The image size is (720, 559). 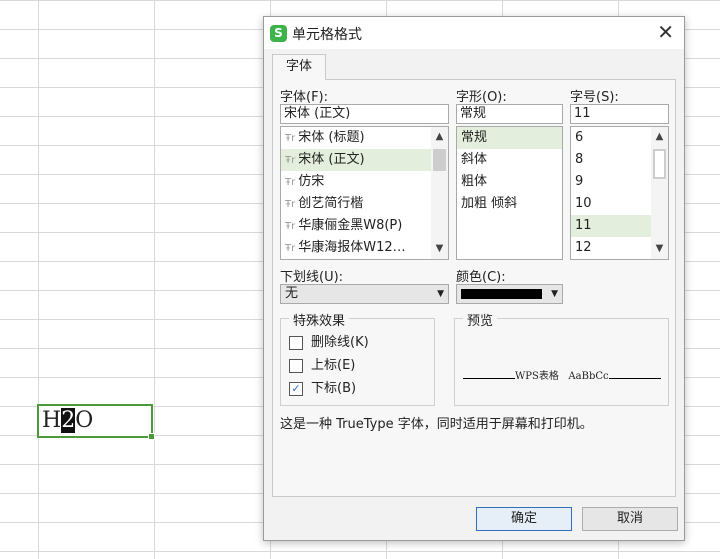 I want to click on superscript-label: 上标(E), so click(x=333, y=365).